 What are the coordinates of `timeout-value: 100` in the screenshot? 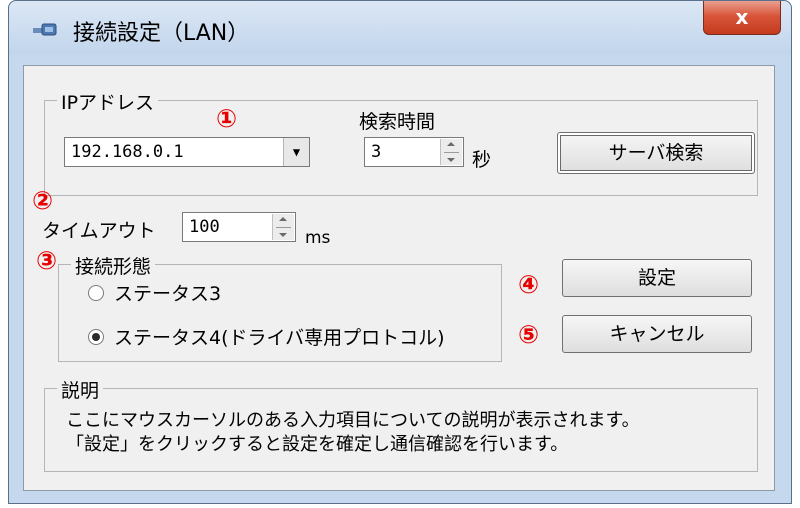 It's located at (204, 227).